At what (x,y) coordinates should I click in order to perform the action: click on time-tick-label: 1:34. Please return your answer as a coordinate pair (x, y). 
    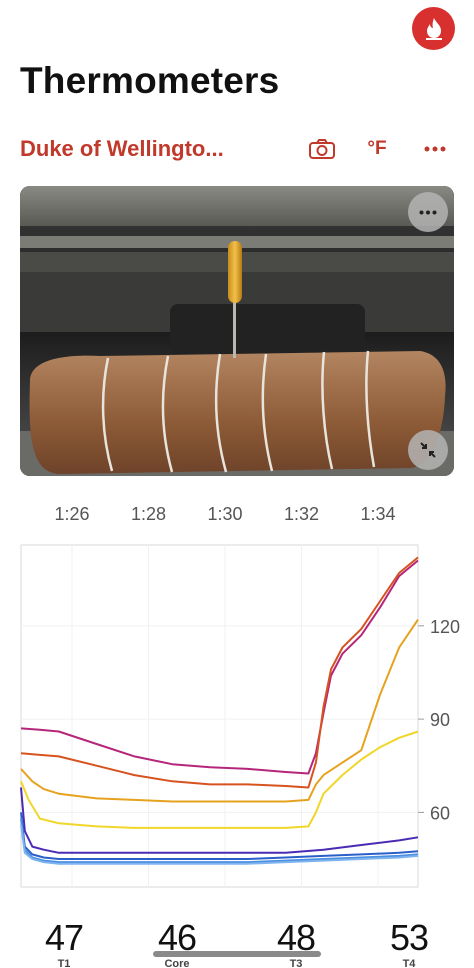
    Looking at the image, I should click on (378, 514).